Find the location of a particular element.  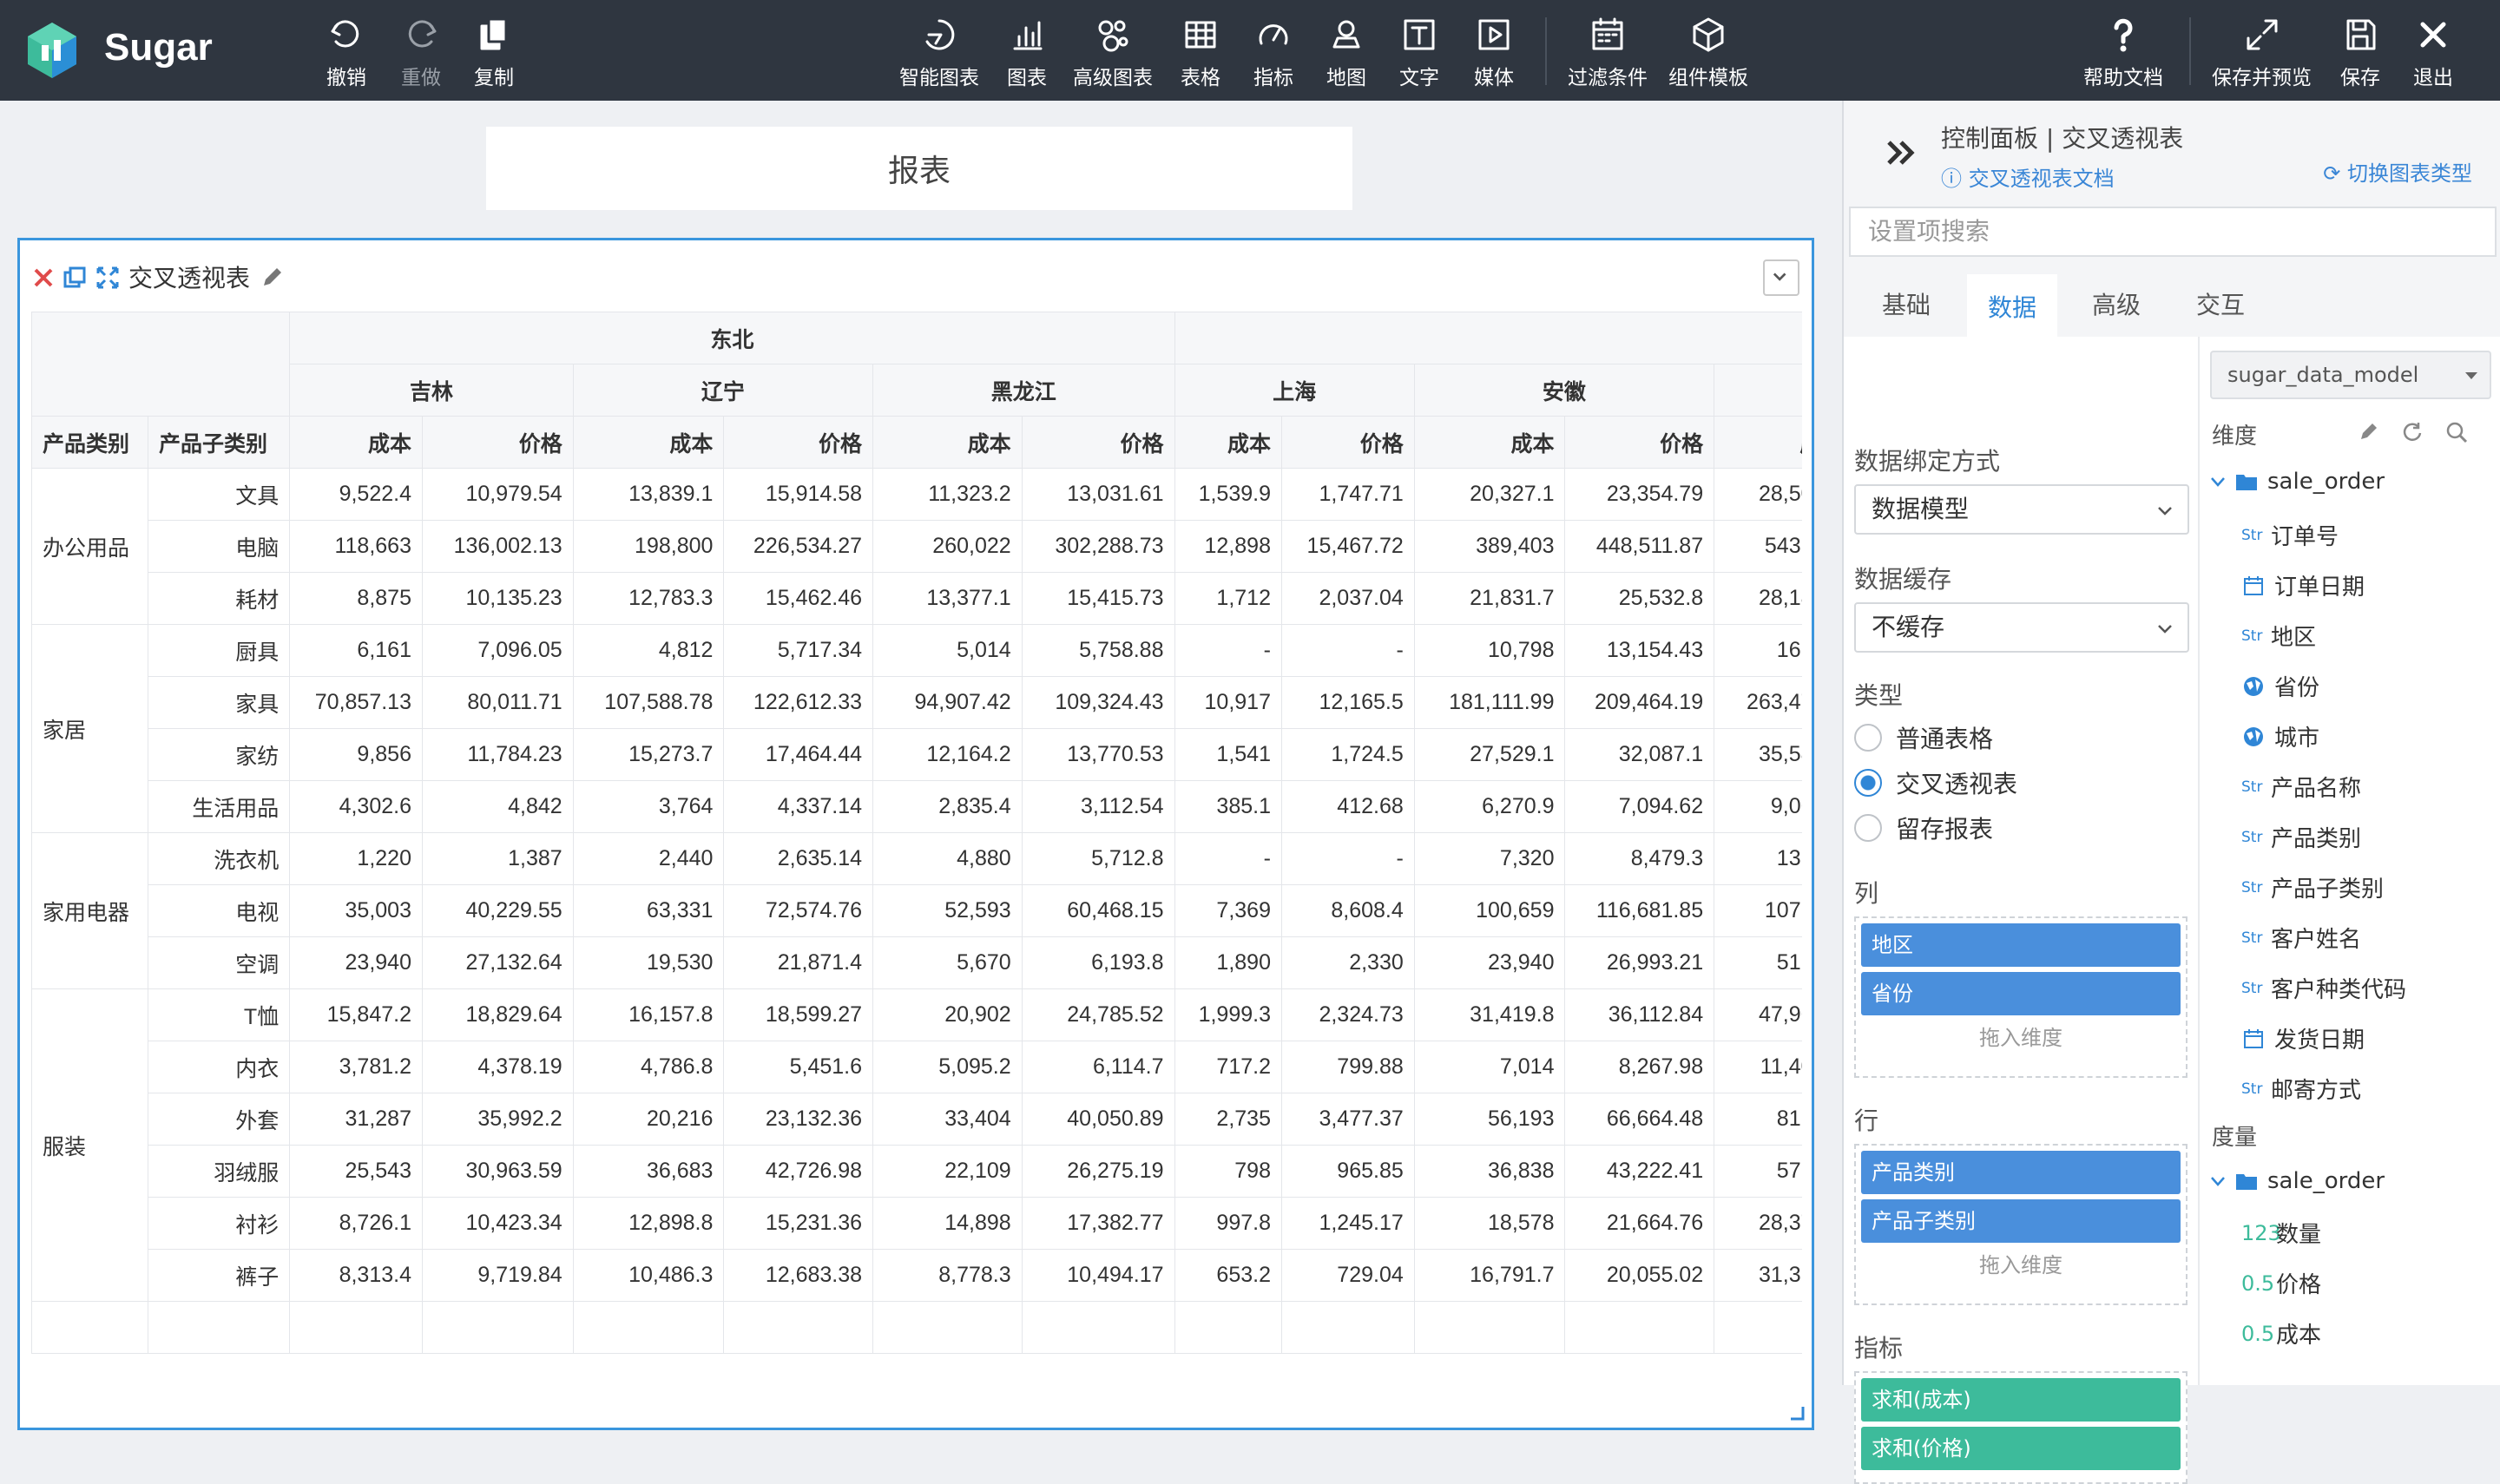

value-cell: 21,871.4 is located at coordinates (798, 962).